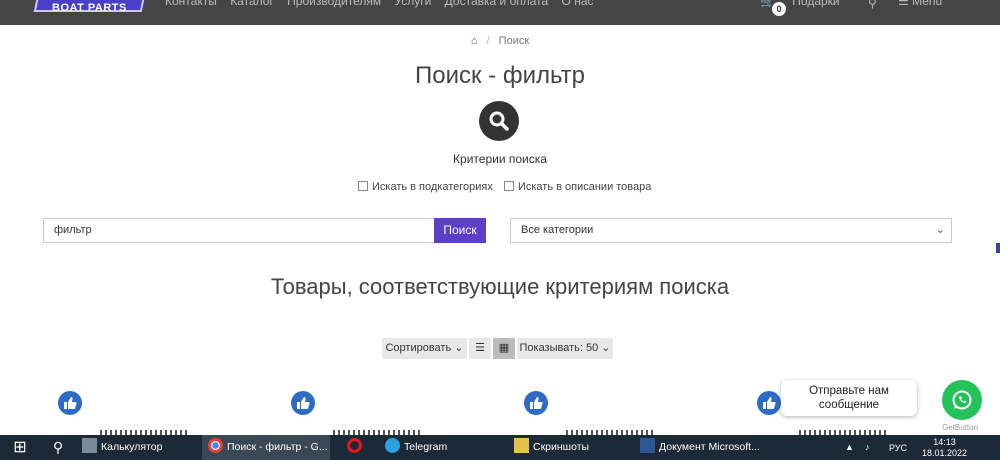  Describe the element at coordinates (521, 445) in the screenshot. I see `folder-icon` at that location.